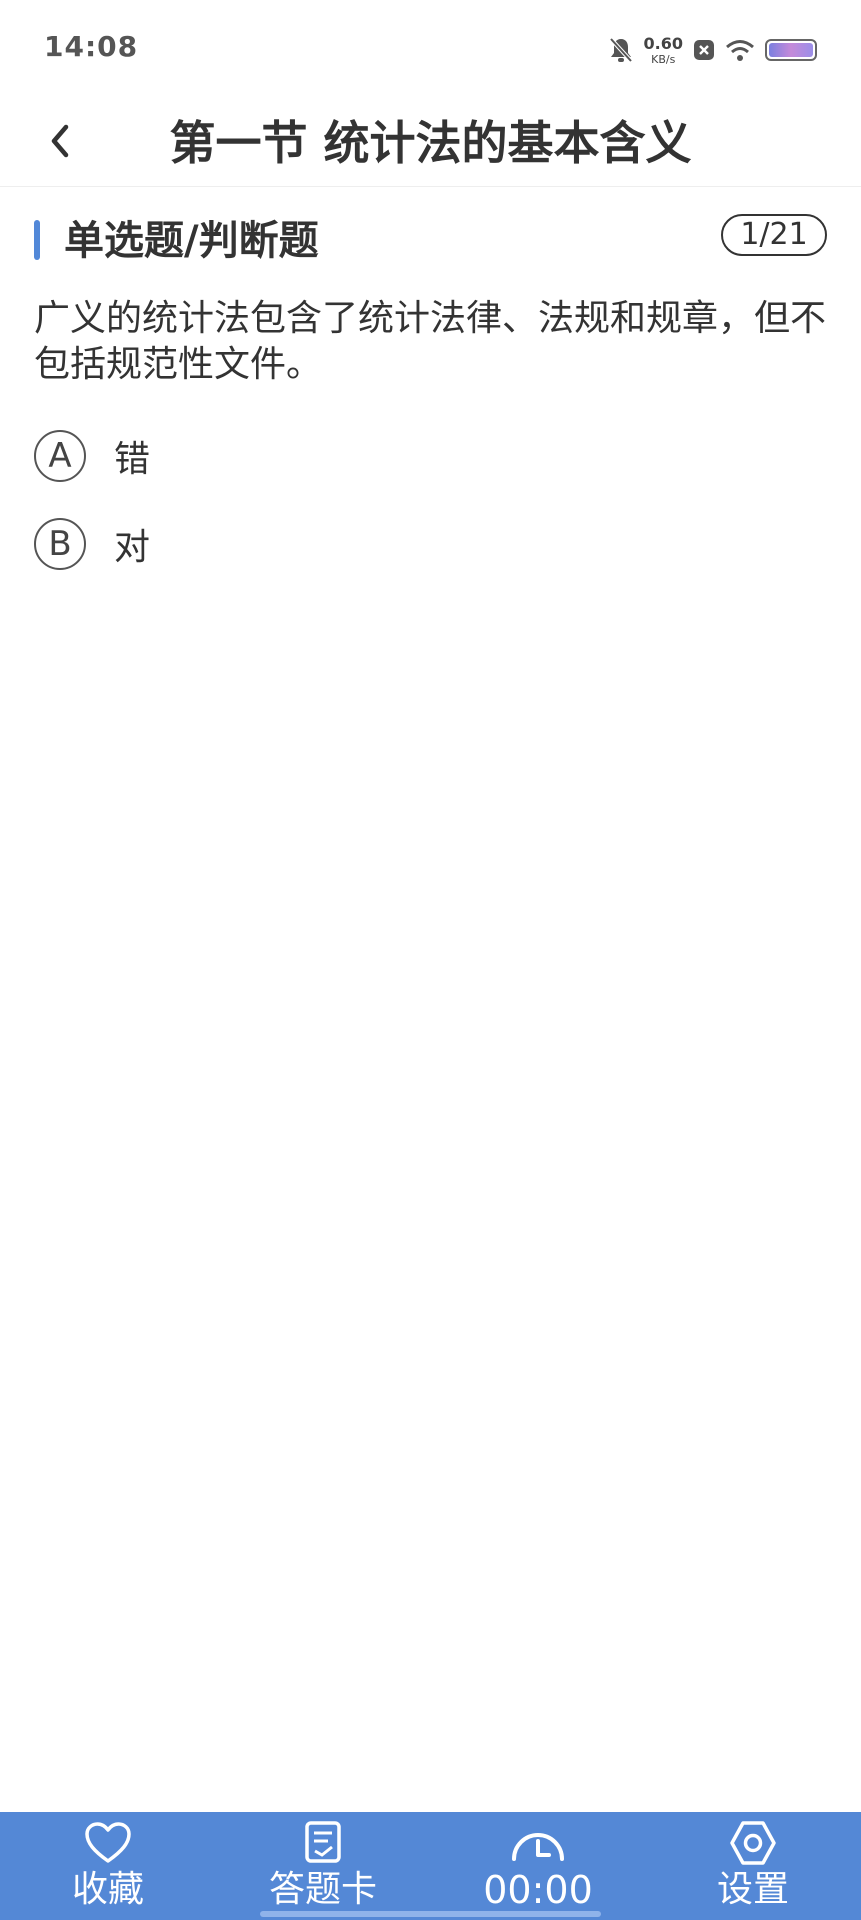  I want to click on answer-sheet-label: 答题卡, so click(322, 1889).